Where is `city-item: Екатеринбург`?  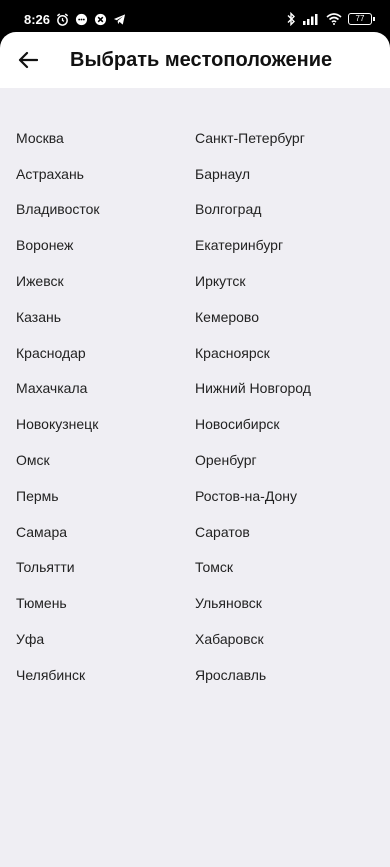 city-item: Екатеринбург is located at coordinates (284, 245).